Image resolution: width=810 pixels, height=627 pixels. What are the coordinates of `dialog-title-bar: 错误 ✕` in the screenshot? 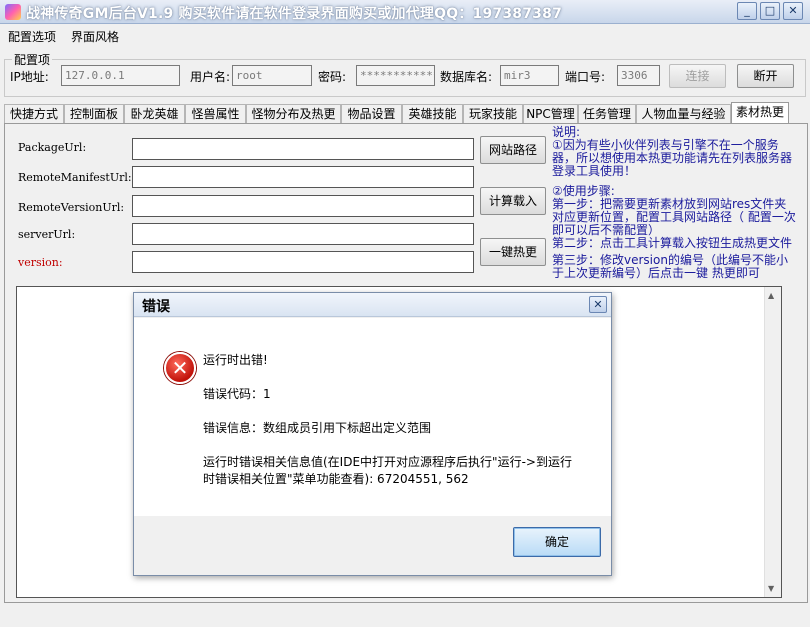 It's located at (372, 305).